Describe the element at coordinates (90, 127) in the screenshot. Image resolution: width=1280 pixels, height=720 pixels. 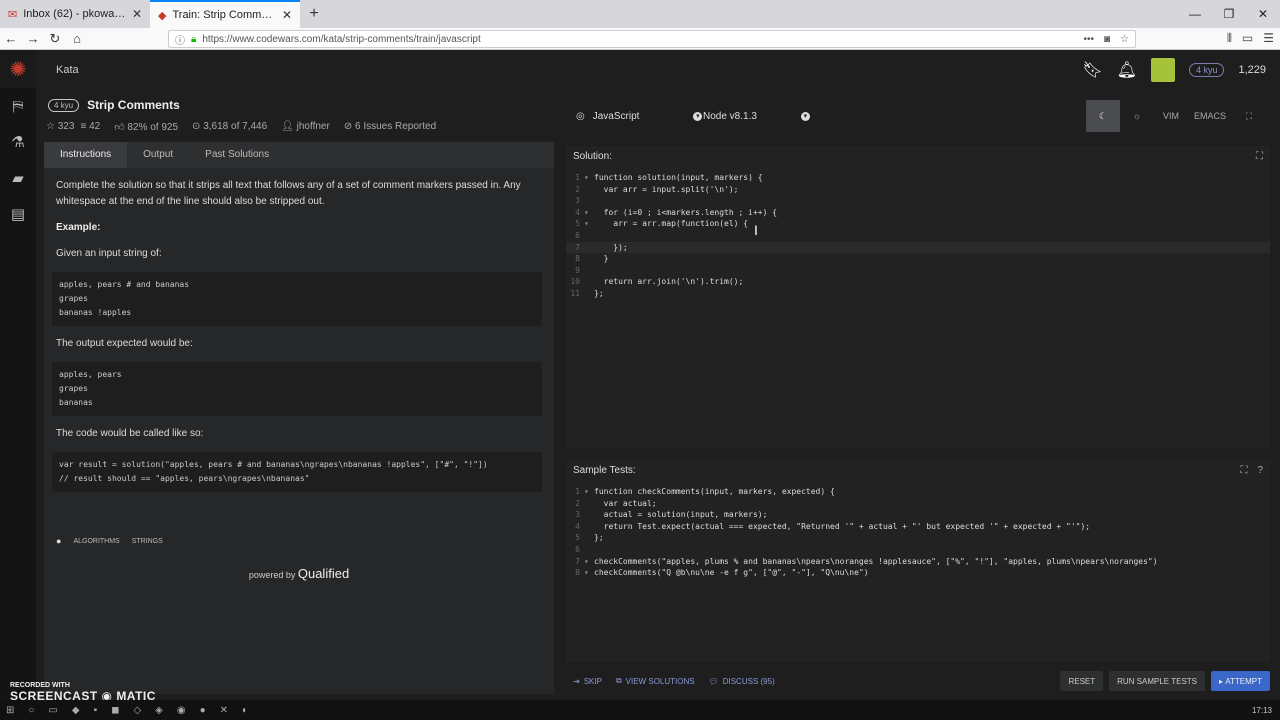
I see `votes-stat: ≡ 42` at that location.